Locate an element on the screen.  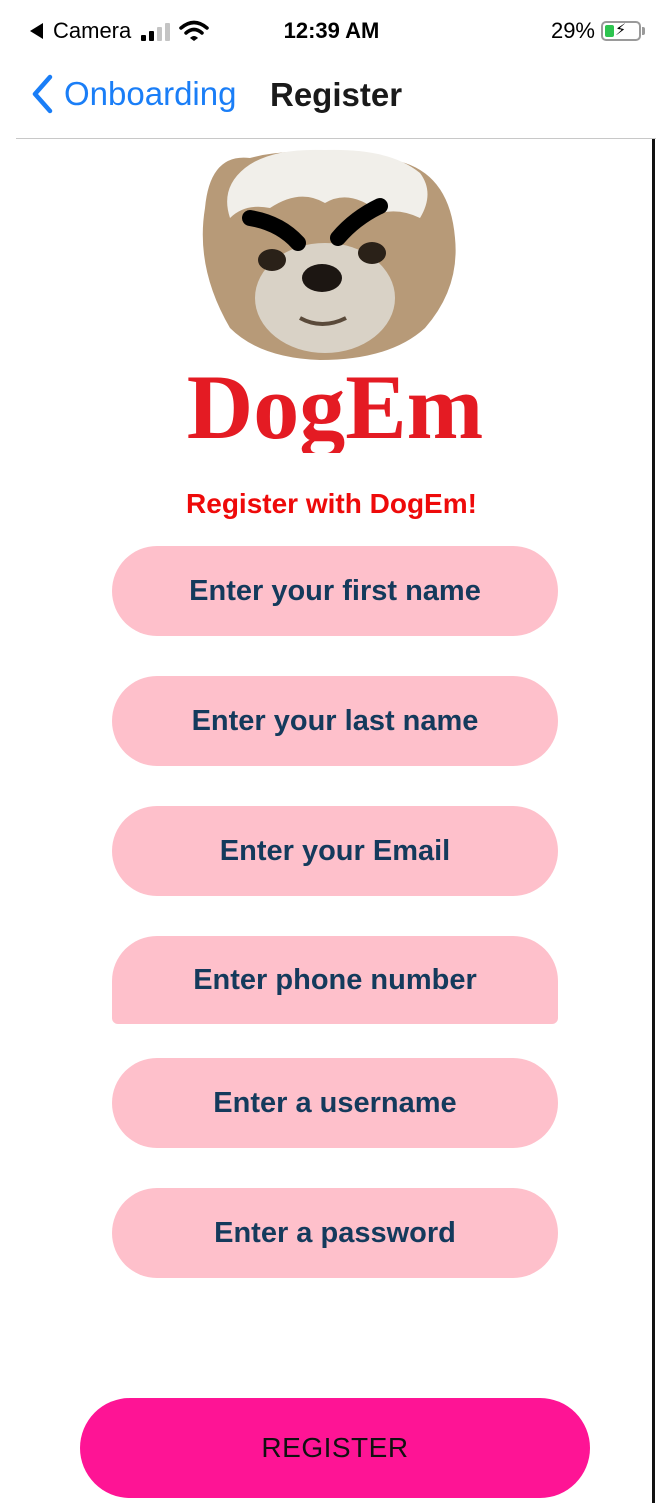
first-name-placeholder: Enter your first name is located at coordinates (335, 590).